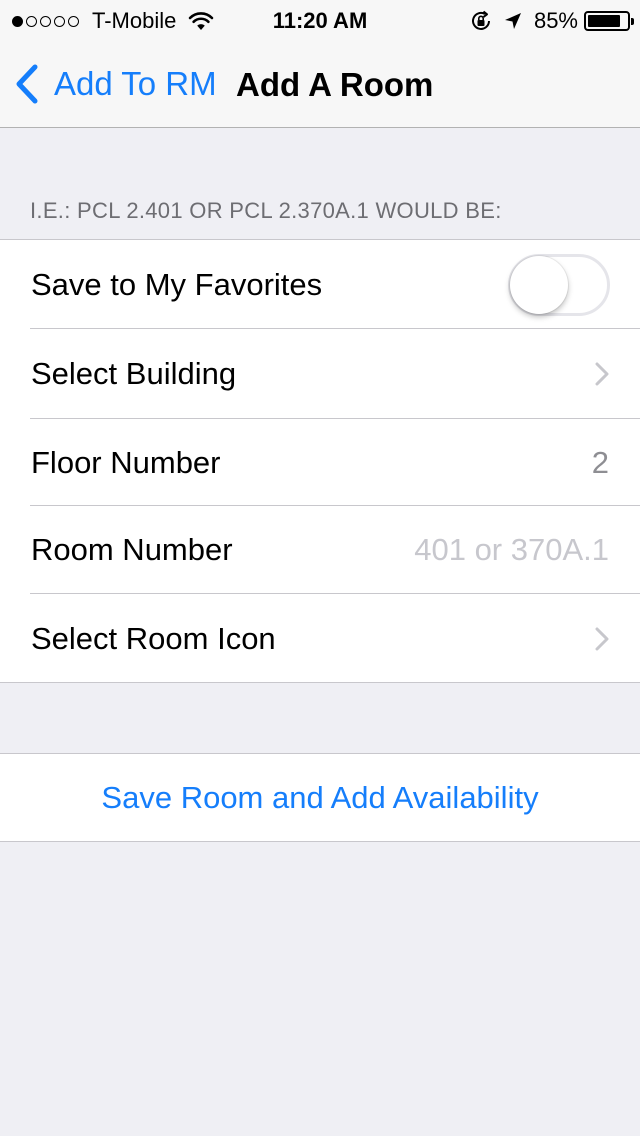 This screenshot has width=640, height=1136. What do you see at coordinates (512, 21) in the screenshot?
I see `location-arrow-icon` at bounding box center [512, 21].